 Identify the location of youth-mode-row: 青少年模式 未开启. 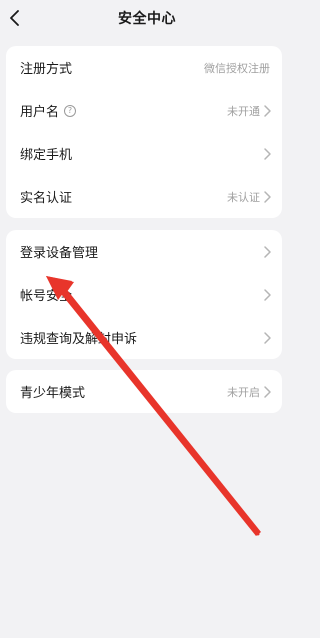
(144, 391).